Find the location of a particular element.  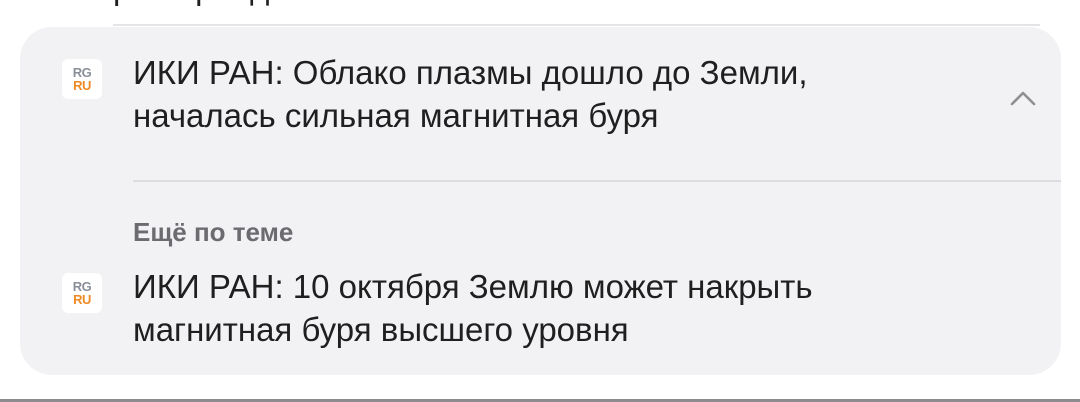

chevron-up-icon is located at coordinates (1023, 98).